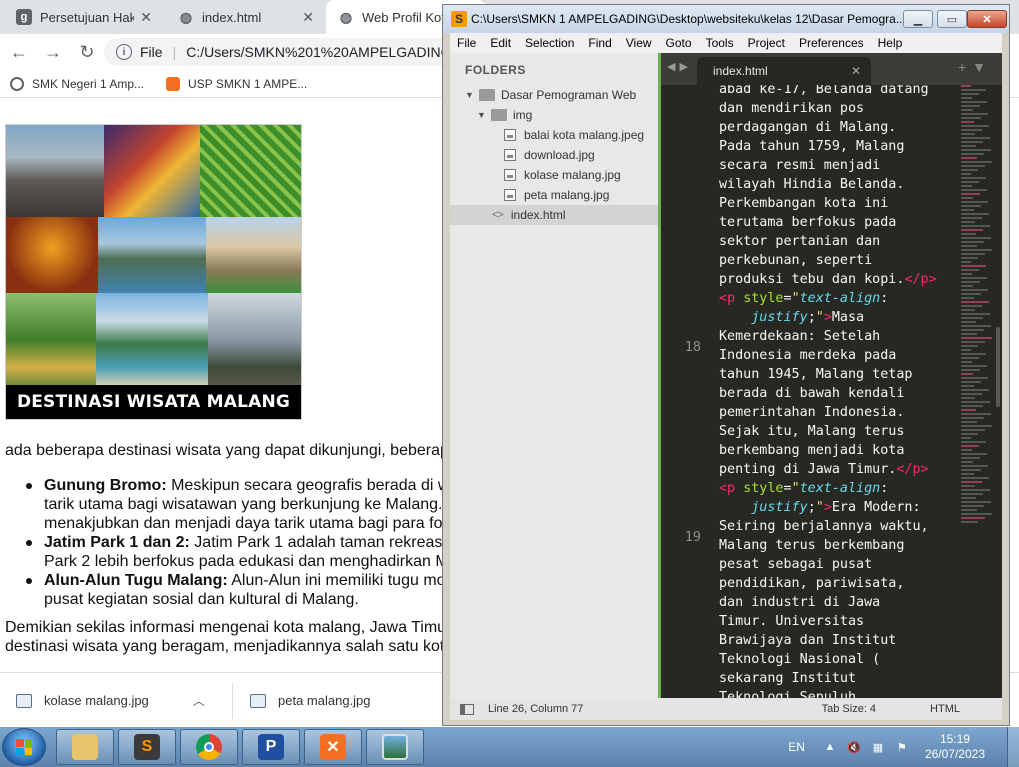 The height and width of the screenshot is (767, 1019). I want to click on maximize-button: ▭, so click(952, 19).